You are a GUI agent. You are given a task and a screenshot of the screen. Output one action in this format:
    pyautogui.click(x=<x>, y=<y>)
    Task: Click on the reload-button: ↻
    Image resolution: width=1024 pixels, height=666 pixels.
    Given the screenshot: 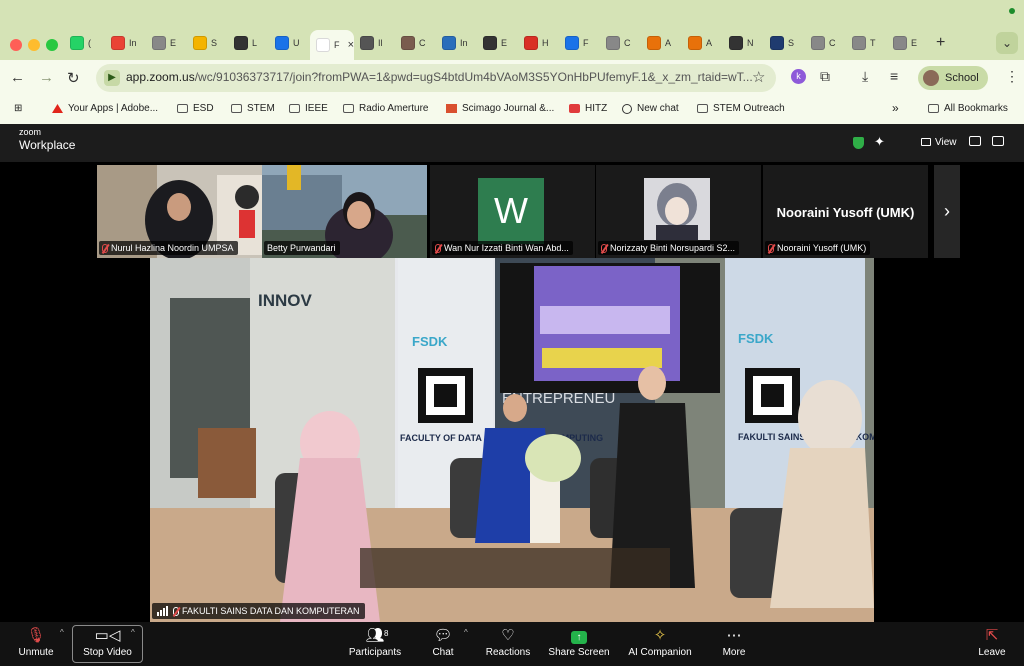 What is the action you would take?
    pyautogui.click(x=73, y=78)
    